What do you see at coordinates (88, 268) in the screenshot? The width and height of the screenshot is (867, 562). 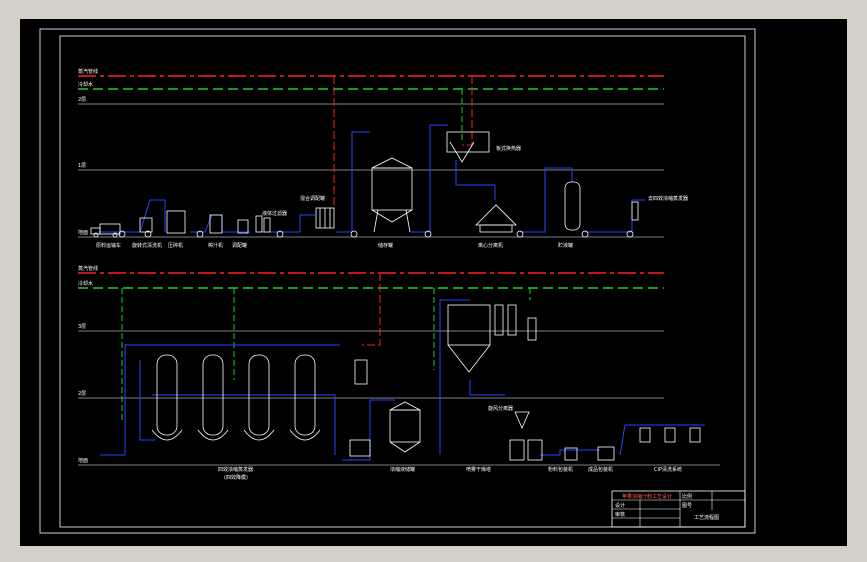 I see `bottom-line-label-steam: 蒸汽管线` at bounding box center [88, 268].